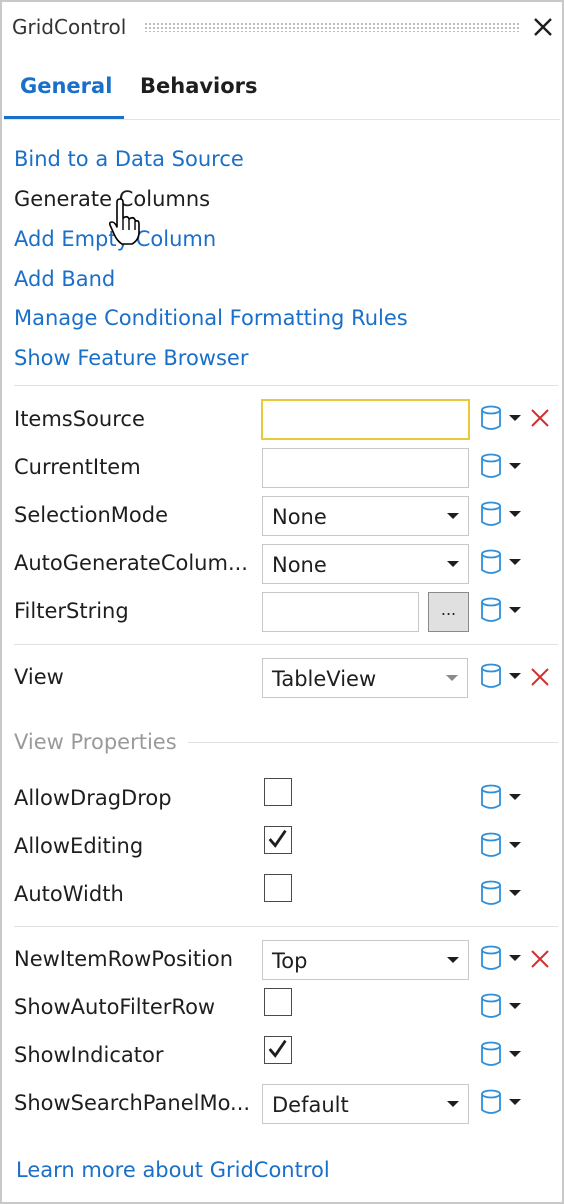 This screenshot has height=1204, width=564. Describe the element at coordinates (79, 419) in the screenshot. I see `items-source-label: ItemsSource` at that location.